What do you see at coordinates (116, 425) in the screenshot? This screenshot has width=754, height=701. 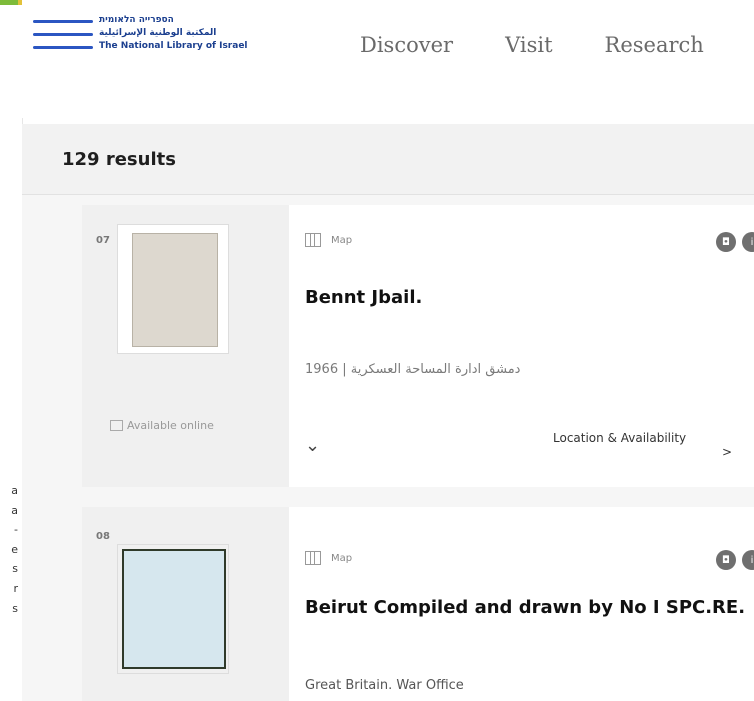 I see `online-icon` at bounding box center [116, 425].